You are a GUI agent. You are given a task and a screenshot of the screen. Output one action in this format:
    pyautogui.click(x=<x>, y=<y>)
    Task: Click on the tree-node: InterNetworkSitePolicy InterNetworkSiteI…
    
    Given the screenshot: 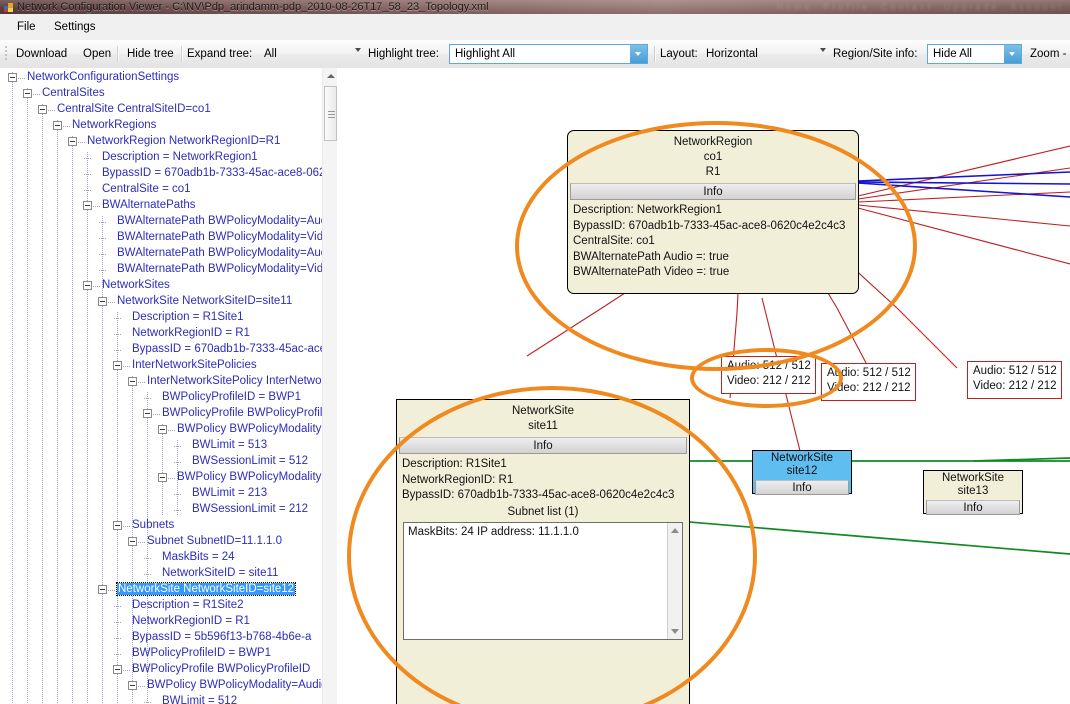 What is the action you would take?
    pyautogui.click(x=234, y=382)
    